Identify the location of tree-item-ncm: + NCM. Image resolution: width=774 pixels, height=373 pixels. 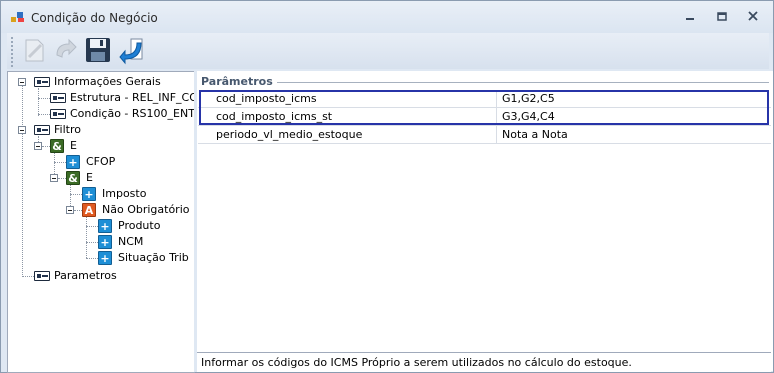
(100, 242).